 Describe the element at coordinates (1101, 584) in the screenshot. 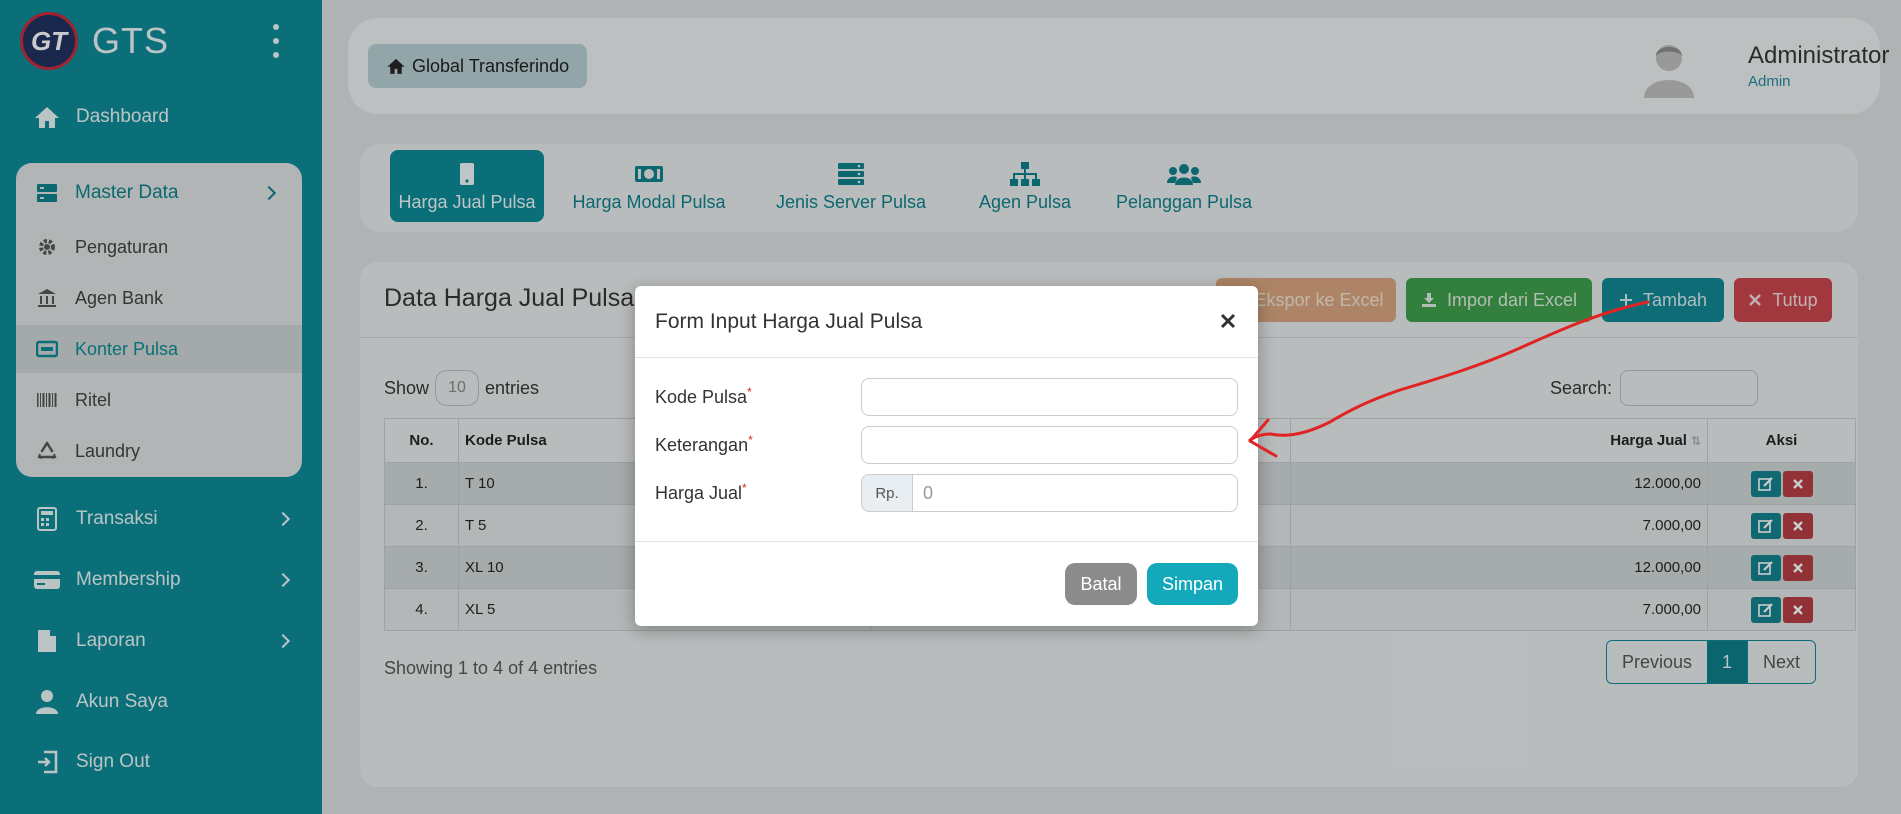

I see `cancel-button: Batal` at that location.